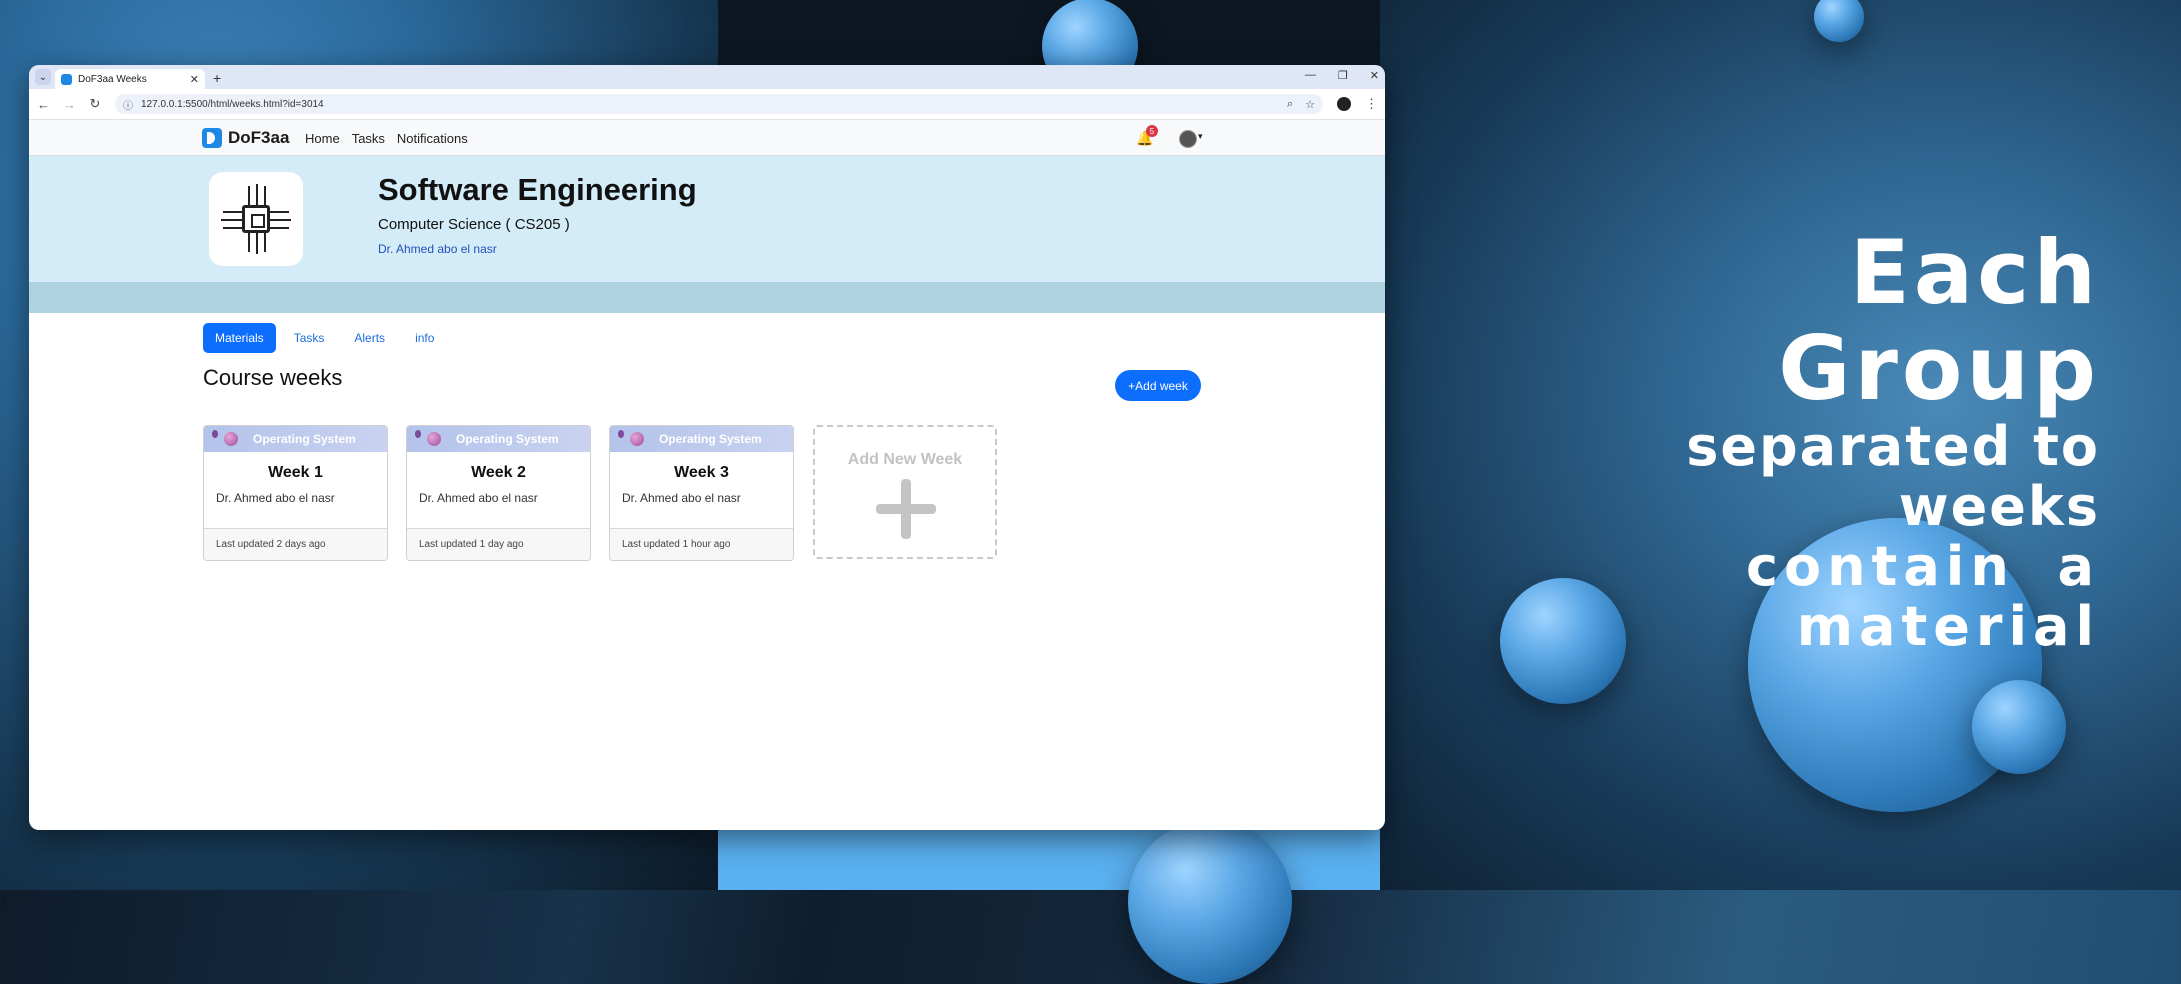 Image resolution: width=2181 pixels, height=984 pixels. What do you see at coordinates (112, 79) in the screenshot?
I see `browser-tab-title: DoF3aa Weeks` at bounding box center [112, 79].